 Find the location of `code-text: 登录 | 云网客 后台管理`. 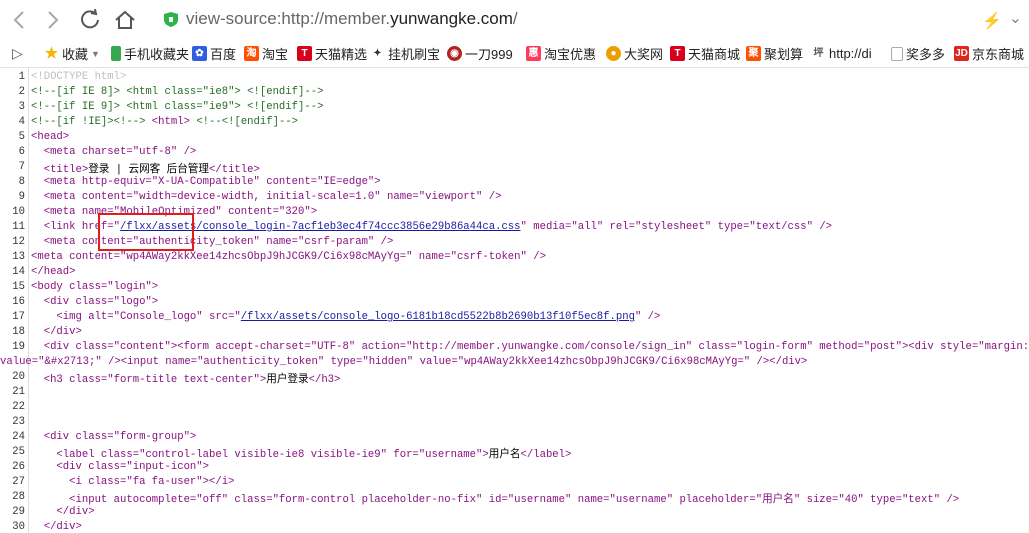

code-text: 登录 | 云网客 后台管理 is located at coordinates (148, 170).